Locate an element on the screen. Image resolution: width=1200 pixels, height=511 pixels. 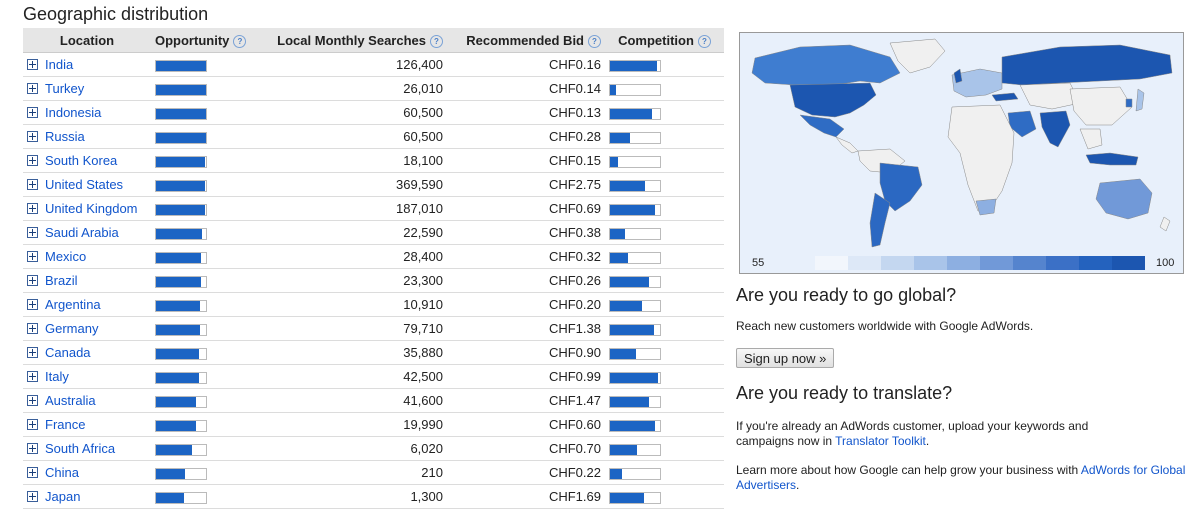
location-link: France is located at coordinates (65, 424).